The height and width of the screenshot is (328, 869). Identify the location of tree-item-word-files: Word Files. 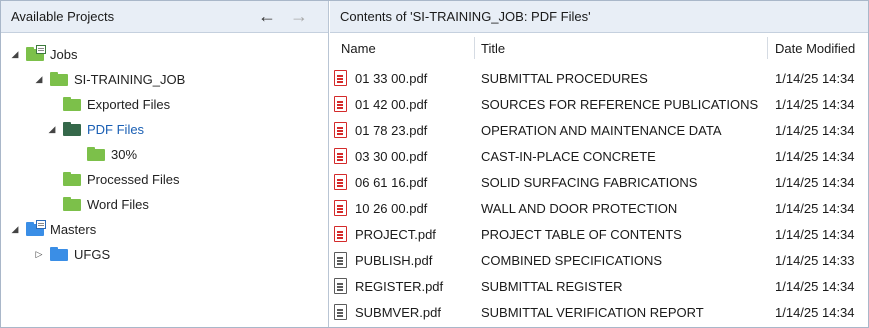
(106, 204).